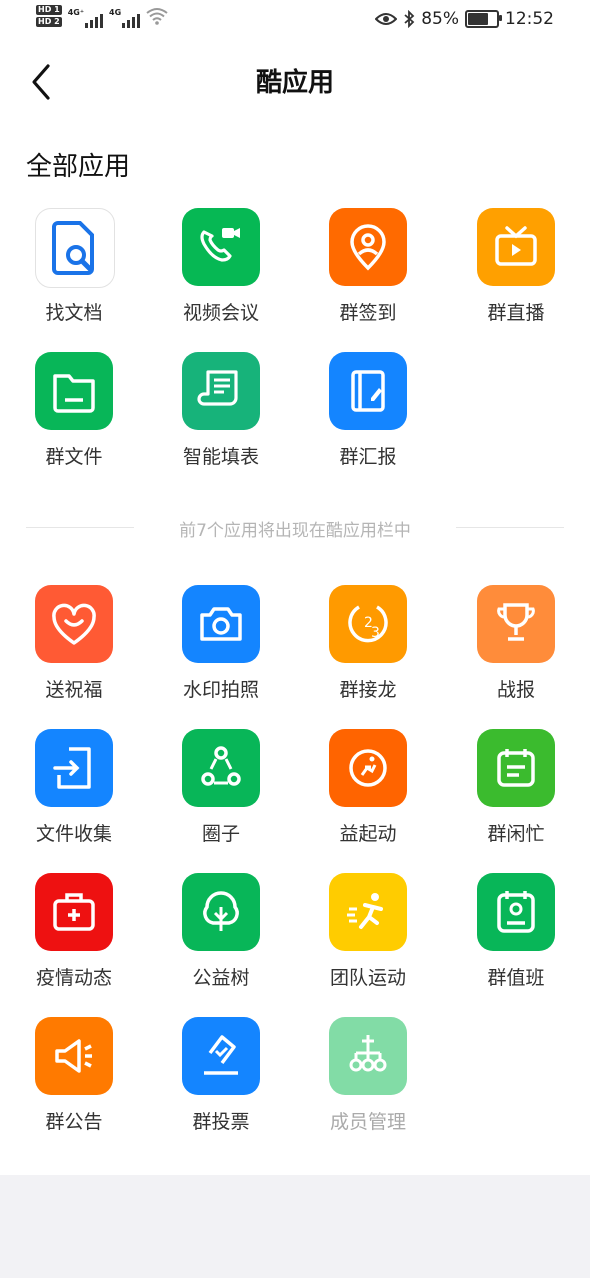 The image size is (590, 1278). I want to click on app-relay-123: 2 3 群接龙, so click(368, 650).